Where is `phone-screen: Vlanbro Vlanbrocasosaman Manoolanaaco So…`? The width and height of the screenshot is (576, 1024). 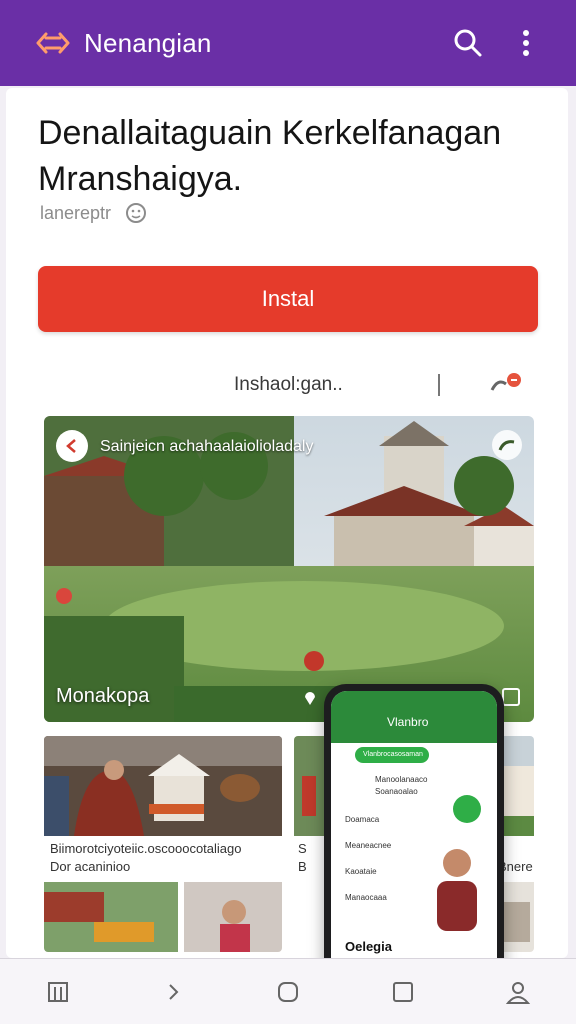 phone-screen: Vlanbro Vlanbrocasosaman Manoolanaaco So… is located at coordinates (414, 824).